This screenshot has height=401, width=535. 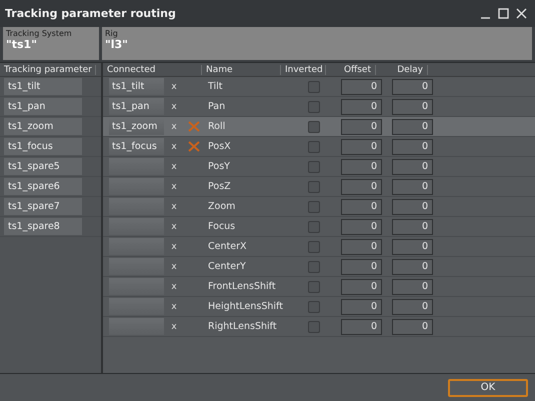 I want to click on parameter-name: PosX, so click(x=219, y=146).